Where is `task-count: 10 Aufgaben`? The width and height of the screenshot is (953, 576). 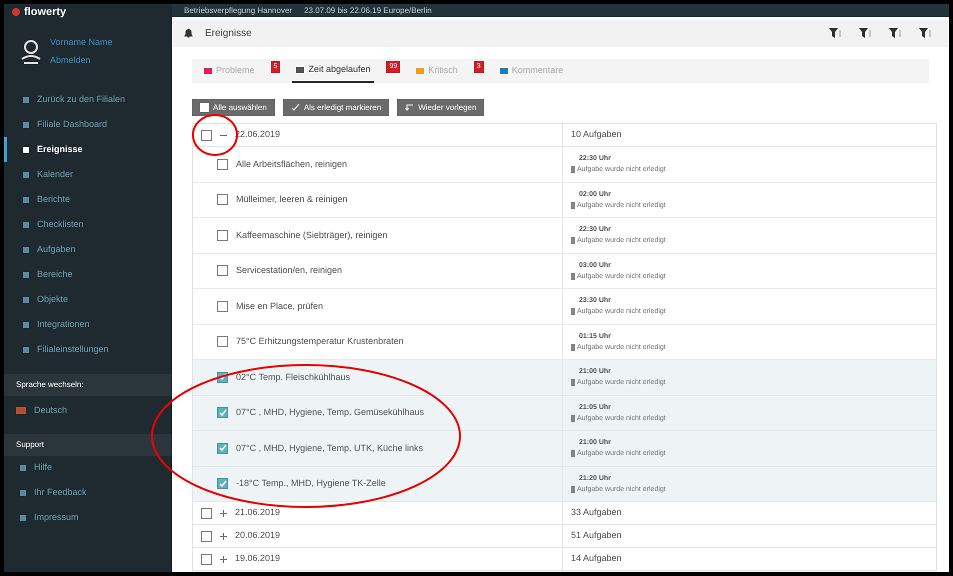
task-count: 10 Aufgaben is located at coordinates (596, 135).